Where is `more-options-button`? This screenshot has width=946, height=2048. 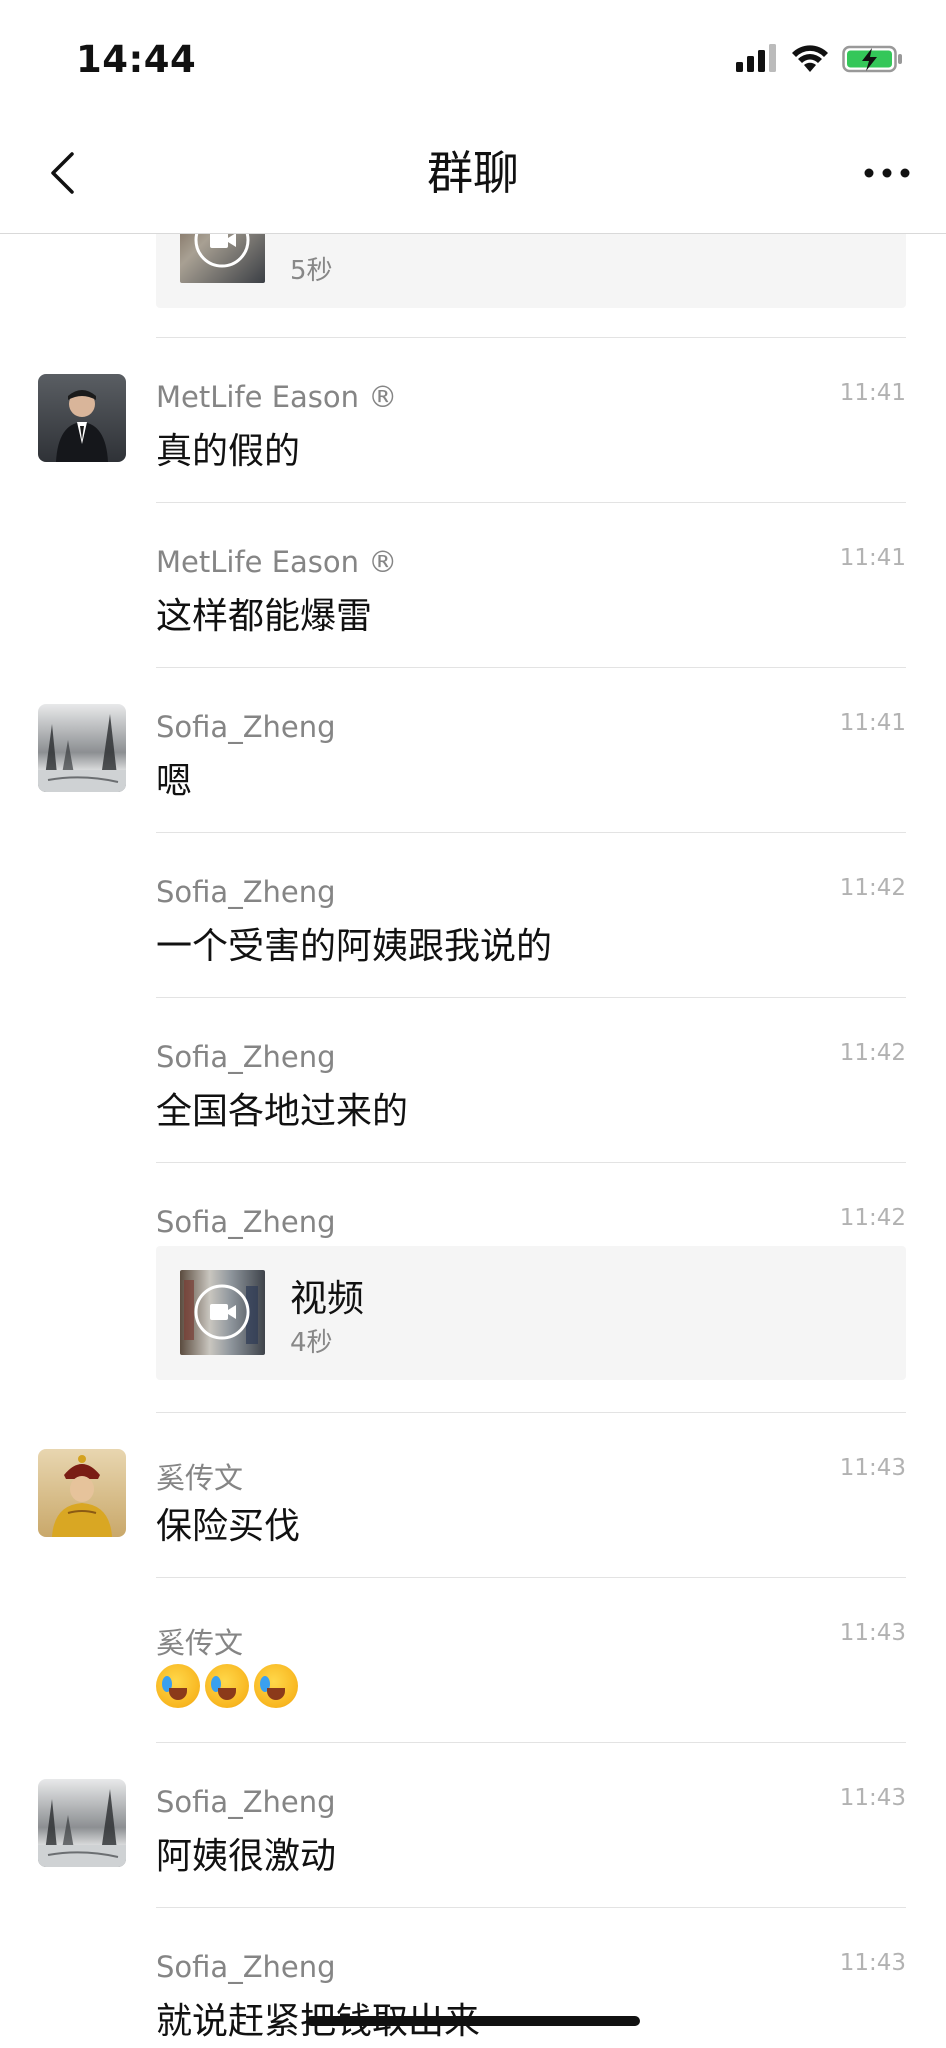 more-options-button is located at coordinates (887, 173).